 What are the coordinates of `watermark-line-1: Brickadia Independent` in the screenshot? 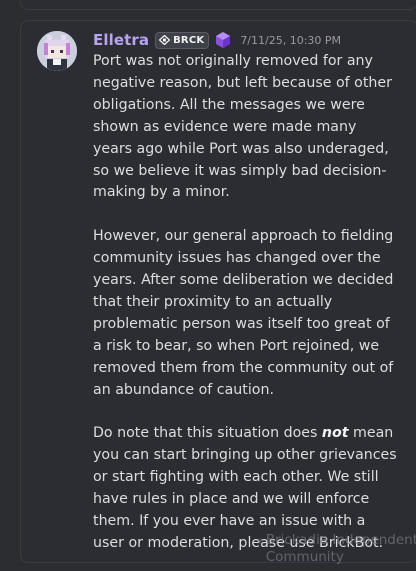 It's located at (340, 540).